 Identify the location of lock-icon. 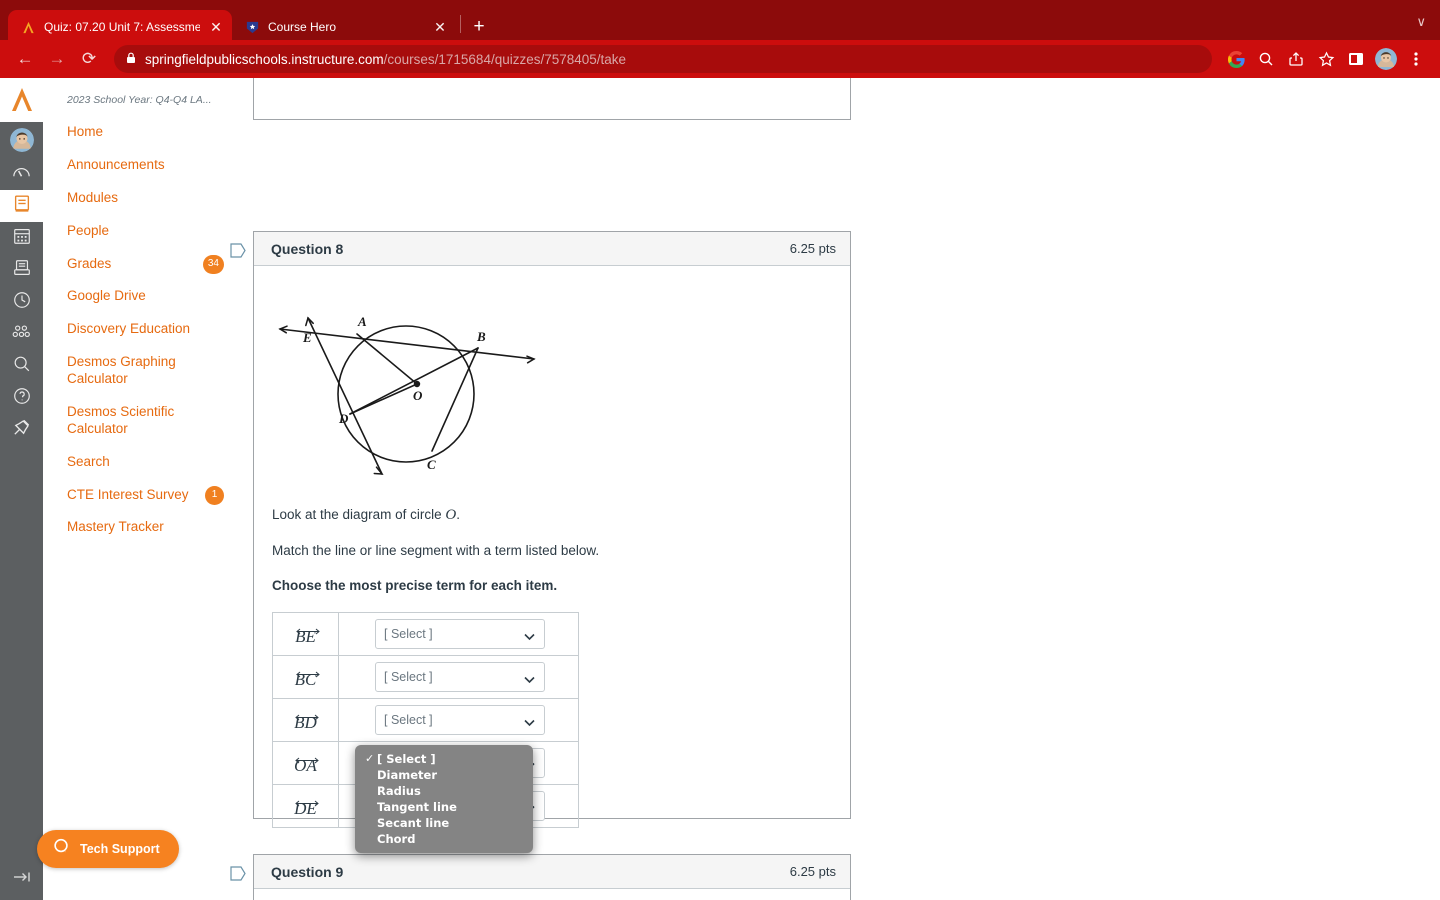
(131, 59).